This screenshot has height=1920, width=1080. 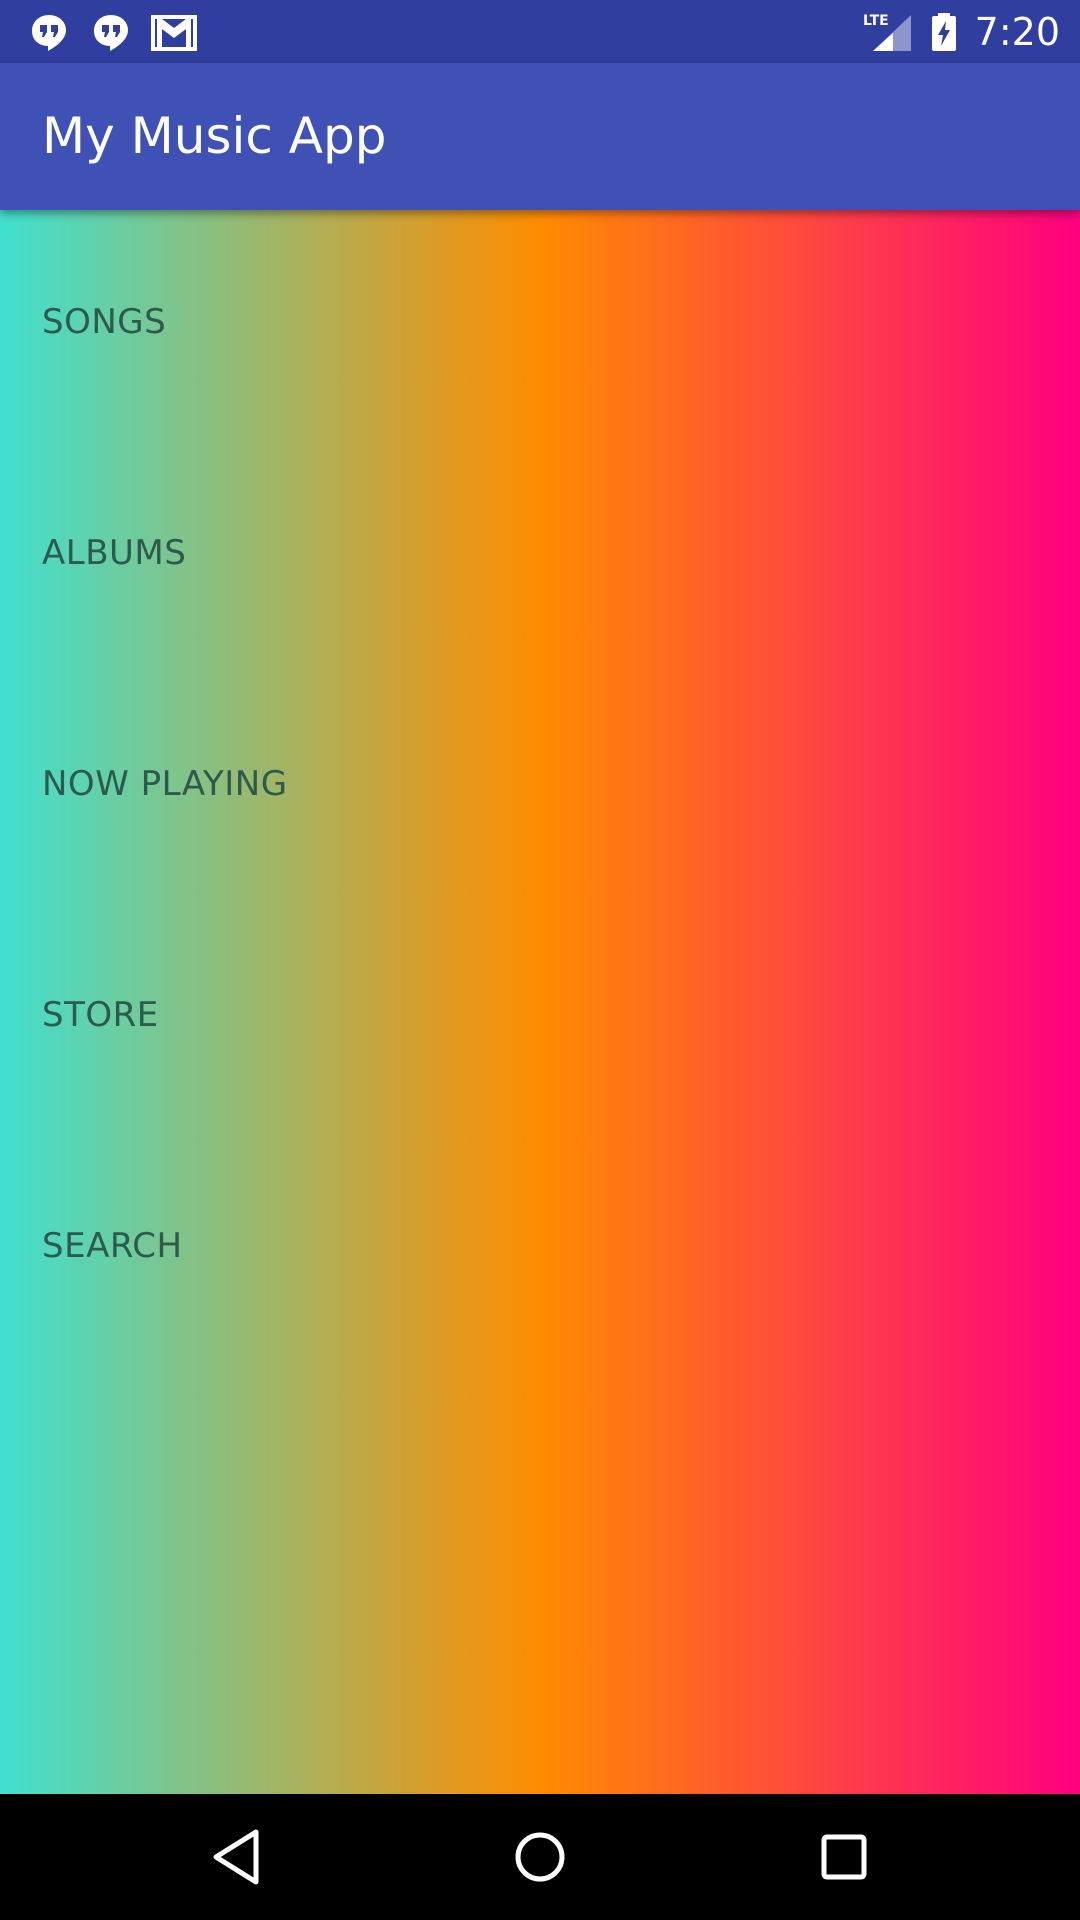 I want to click on menu-item-label: ALBUMS, so click(x=114, y=553).